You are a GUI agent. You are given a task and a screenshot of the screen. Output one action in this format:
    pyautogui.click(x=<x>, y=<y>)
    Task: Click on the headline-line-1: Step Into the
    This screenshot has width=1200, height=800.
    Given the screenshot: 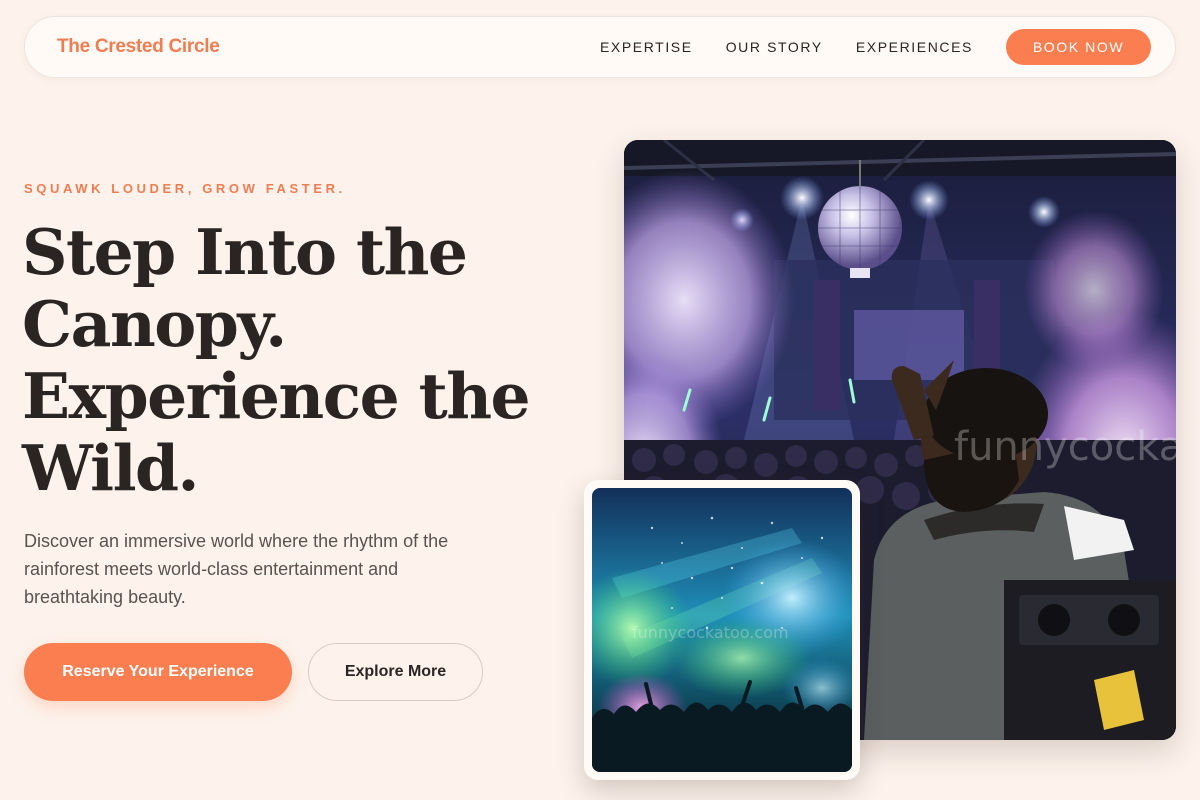 What is the action you would take?
    pyautogui.click(x=245, y=252)
    